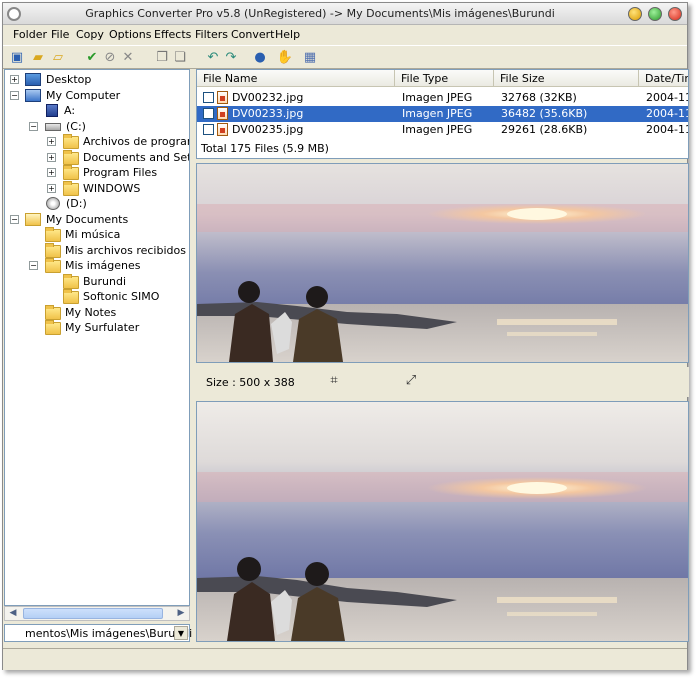  What do you see at coordinates (675, 14) in the screenshot?
I see `close-window-button` at bounding box center [675, 14].